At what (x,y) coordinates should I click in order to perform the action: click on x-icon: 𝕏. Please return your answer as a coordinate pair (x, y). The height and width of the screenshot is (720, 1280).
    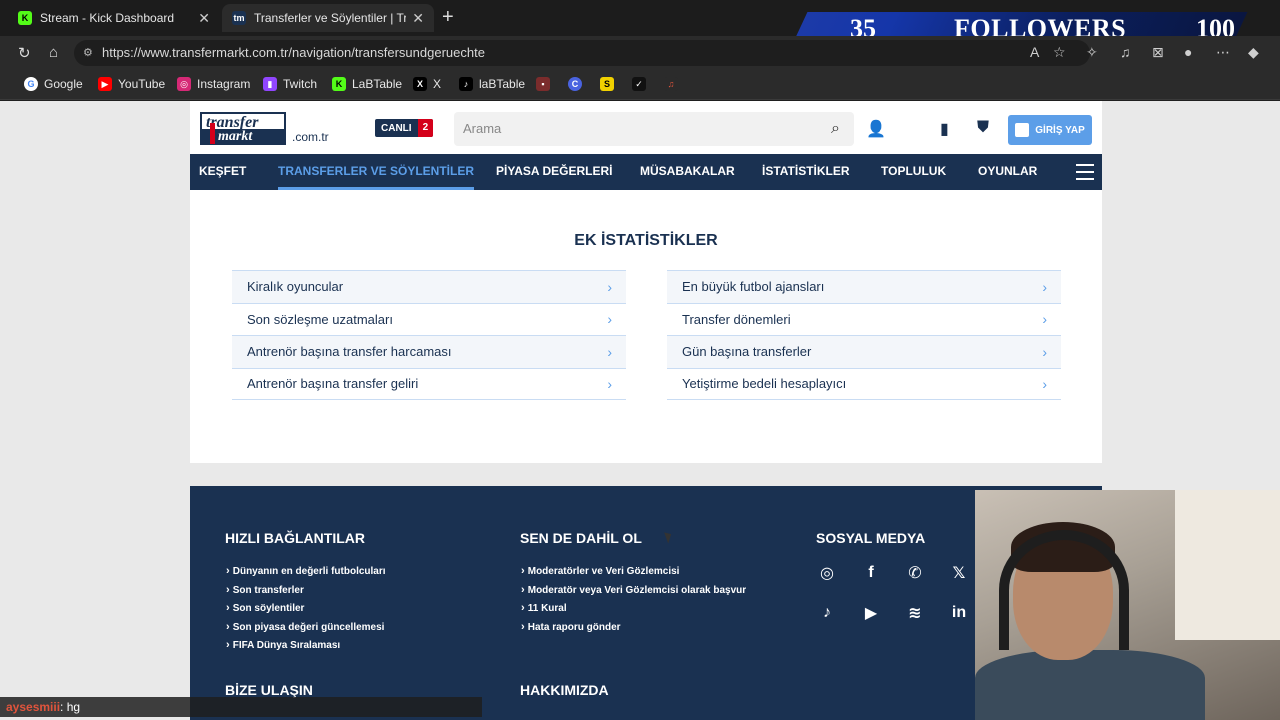
    Looking at the image, I should click on (959, 573).